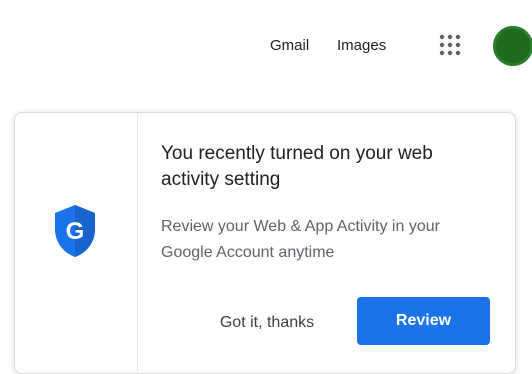 This screenshot has width=532, height=374. Describe the element at coordinates (512, 46) in the screenshot. I see `account-avatar` at that location.